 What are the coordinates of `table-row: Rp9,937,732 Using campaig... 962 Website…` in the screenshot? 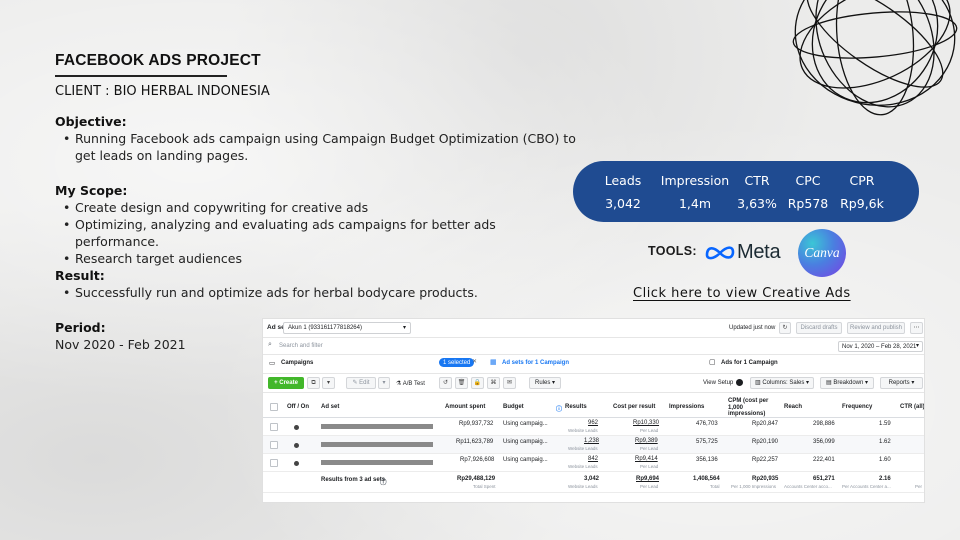 It's located at (593, 427).